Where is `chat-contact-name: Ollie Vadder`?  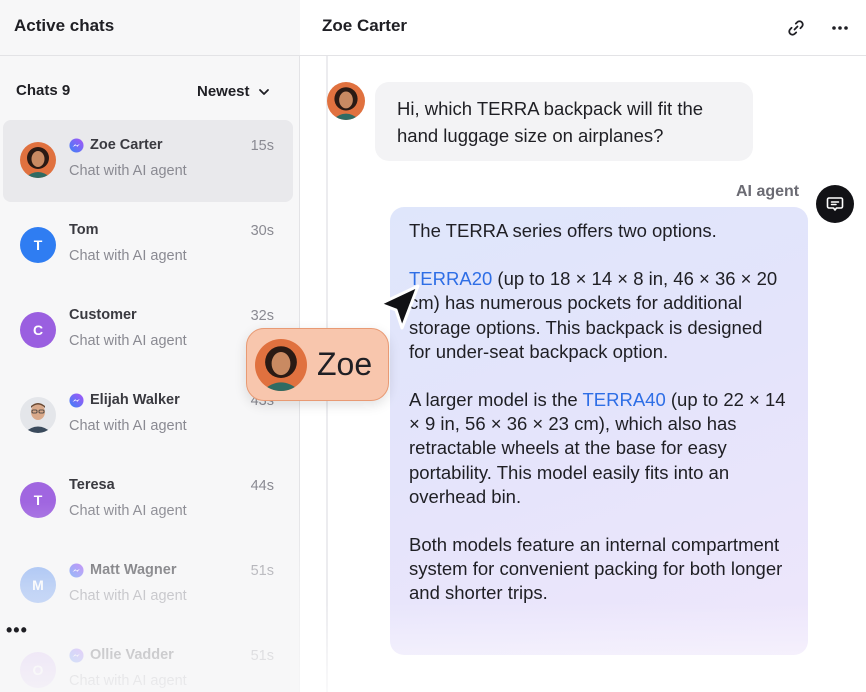
chat-contact-name: Ollie Vadder is located at coordinates (132, 655).